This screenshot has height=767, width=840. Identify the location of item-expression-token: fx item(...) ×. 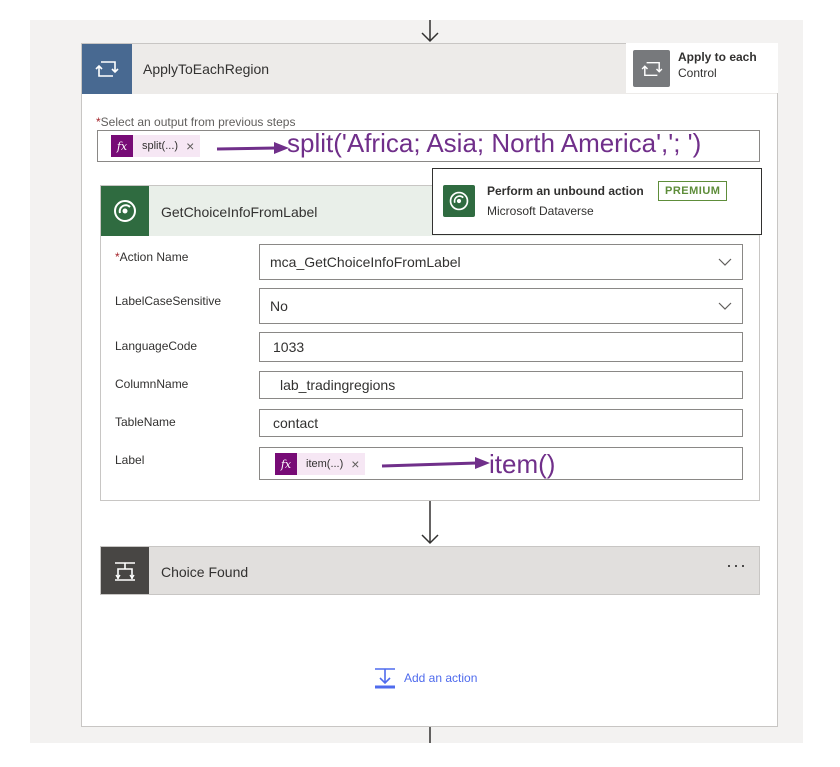
(320, 464).